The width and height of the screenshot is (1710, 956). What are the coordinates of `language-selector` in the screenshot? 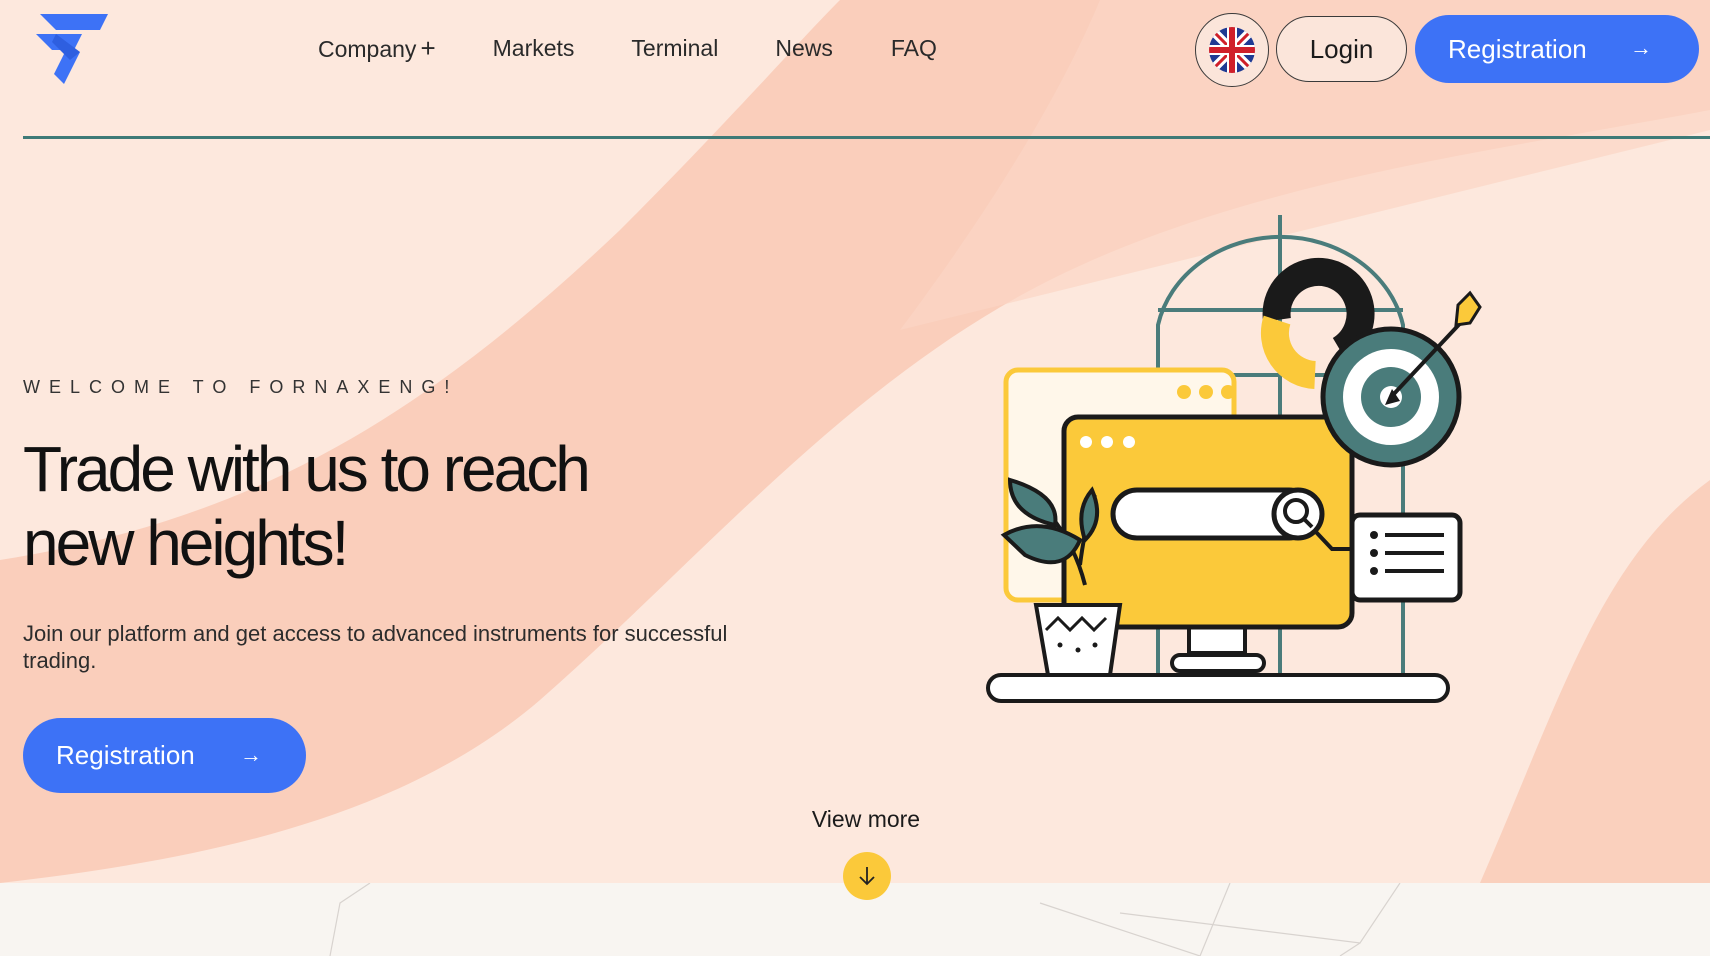 It's located at (1232, 50).